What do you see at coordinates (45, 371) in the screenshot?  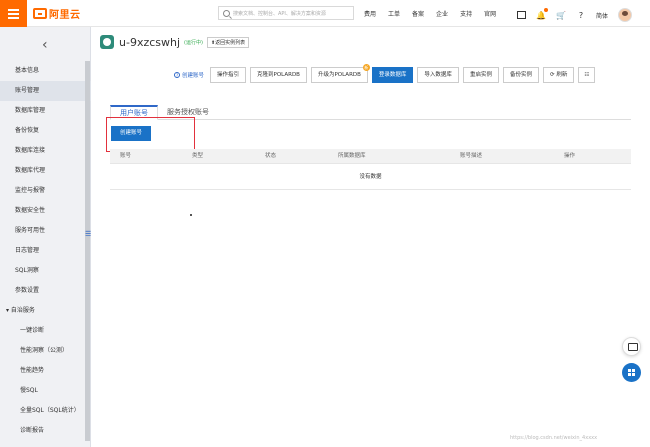 I see `sidebar-item-performance-trend: 性能趋势` at bounding box center [45, 371].